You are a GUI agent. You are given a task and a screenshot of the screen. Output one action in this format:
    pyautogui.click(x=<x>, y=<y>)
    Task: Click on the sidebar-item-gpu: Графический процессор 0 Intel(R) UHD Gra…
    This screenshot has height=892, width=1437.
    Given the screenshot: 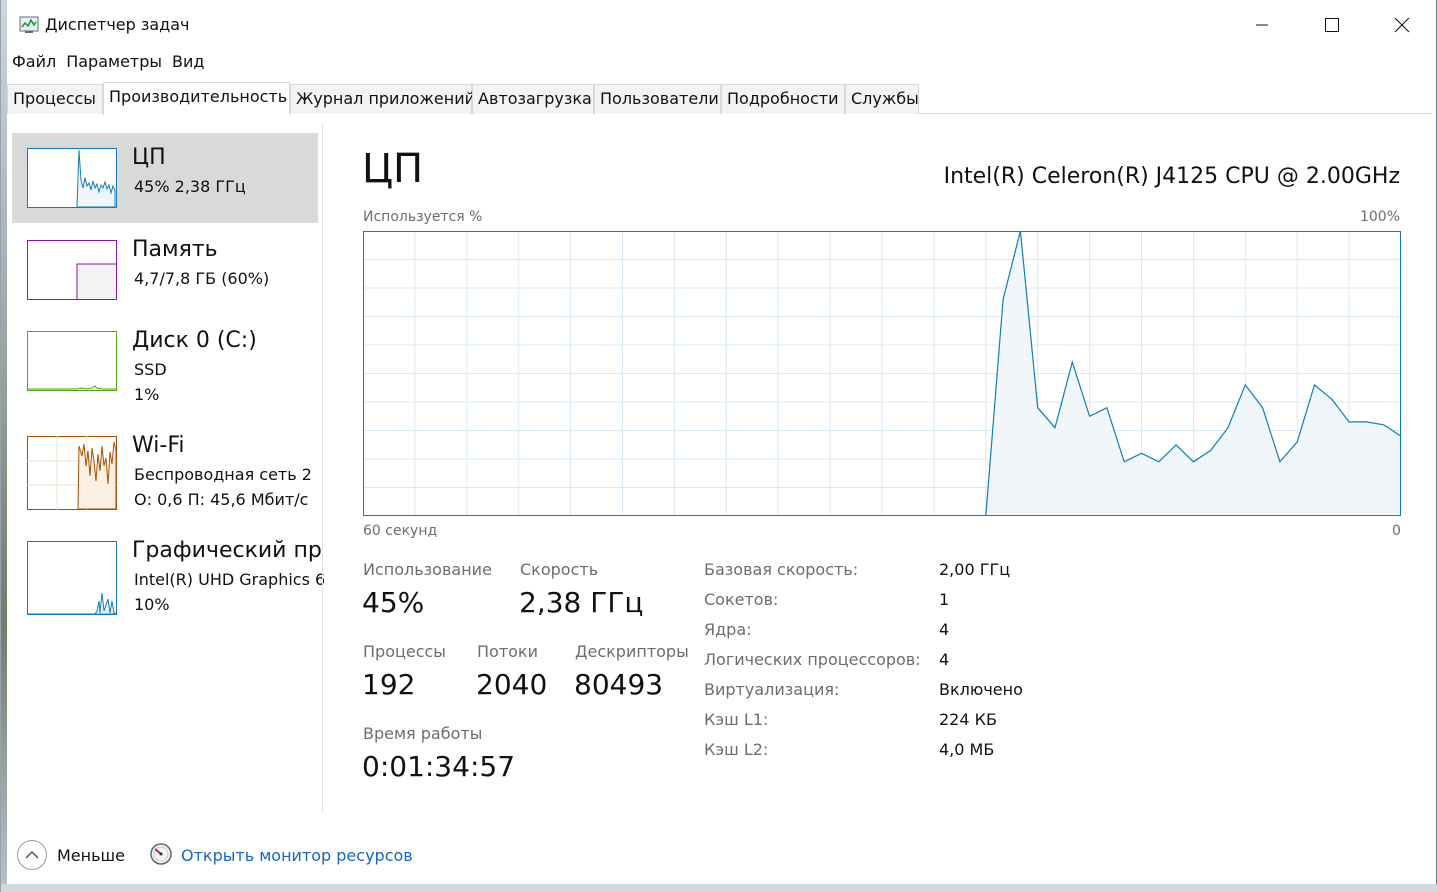 What is the action you would take?
    pyautogui.click(x=168, y=571)
    